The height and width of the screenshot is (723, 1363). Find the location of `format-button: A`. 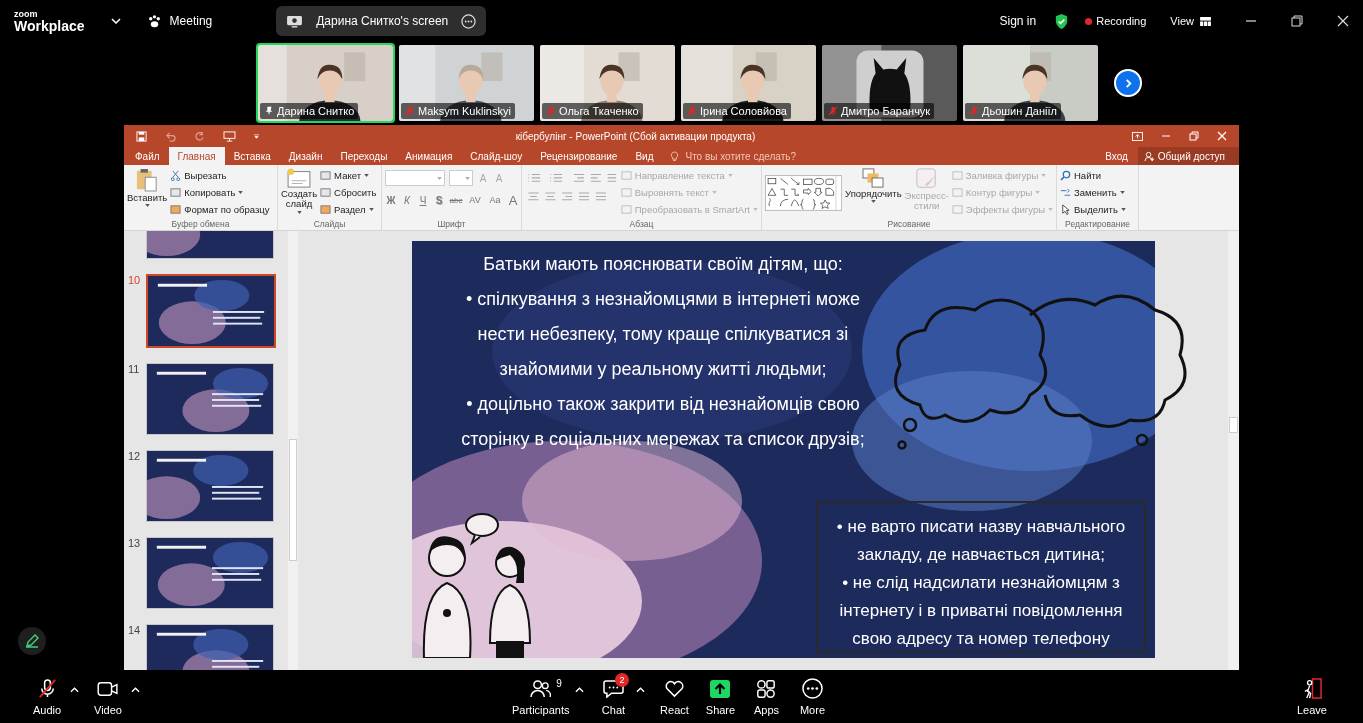

format-button: A is located at coordinates (512, 200).